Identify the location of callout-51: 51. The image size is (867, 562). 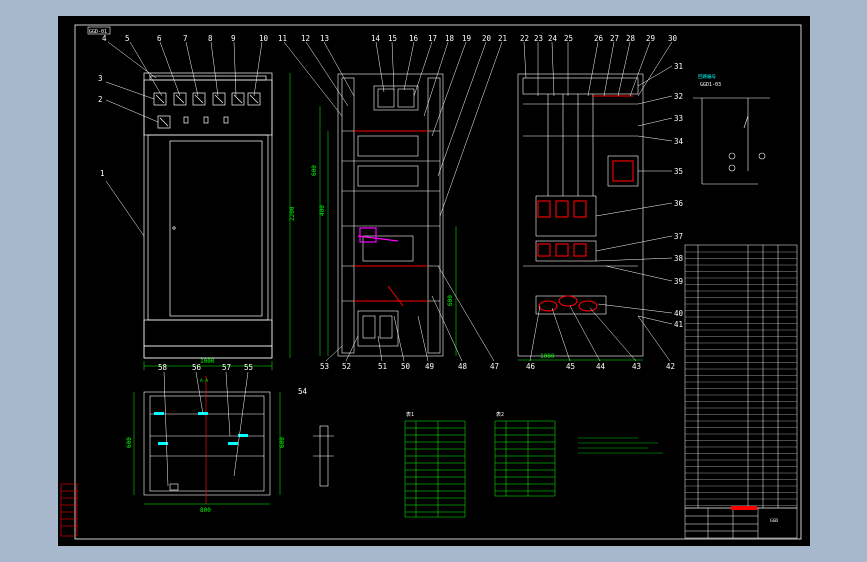
(382, 366).